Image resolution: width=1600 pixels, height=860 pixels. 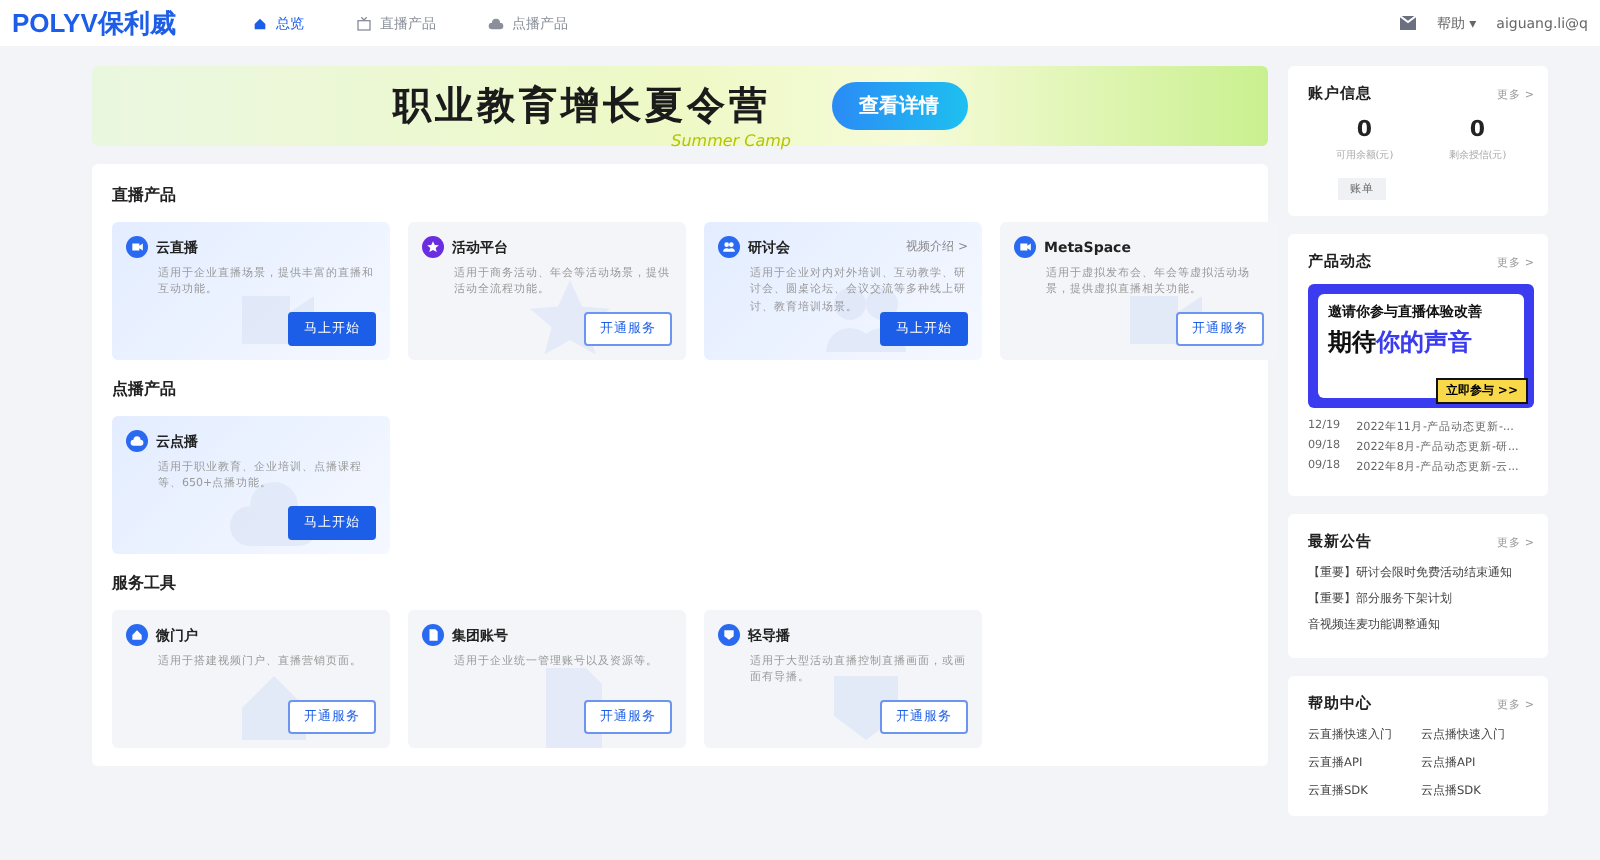 What do you see at coordinates (94, 23) in the screenshot?
I see `logo: POLYV保利威` at bounding box center [94, 23].